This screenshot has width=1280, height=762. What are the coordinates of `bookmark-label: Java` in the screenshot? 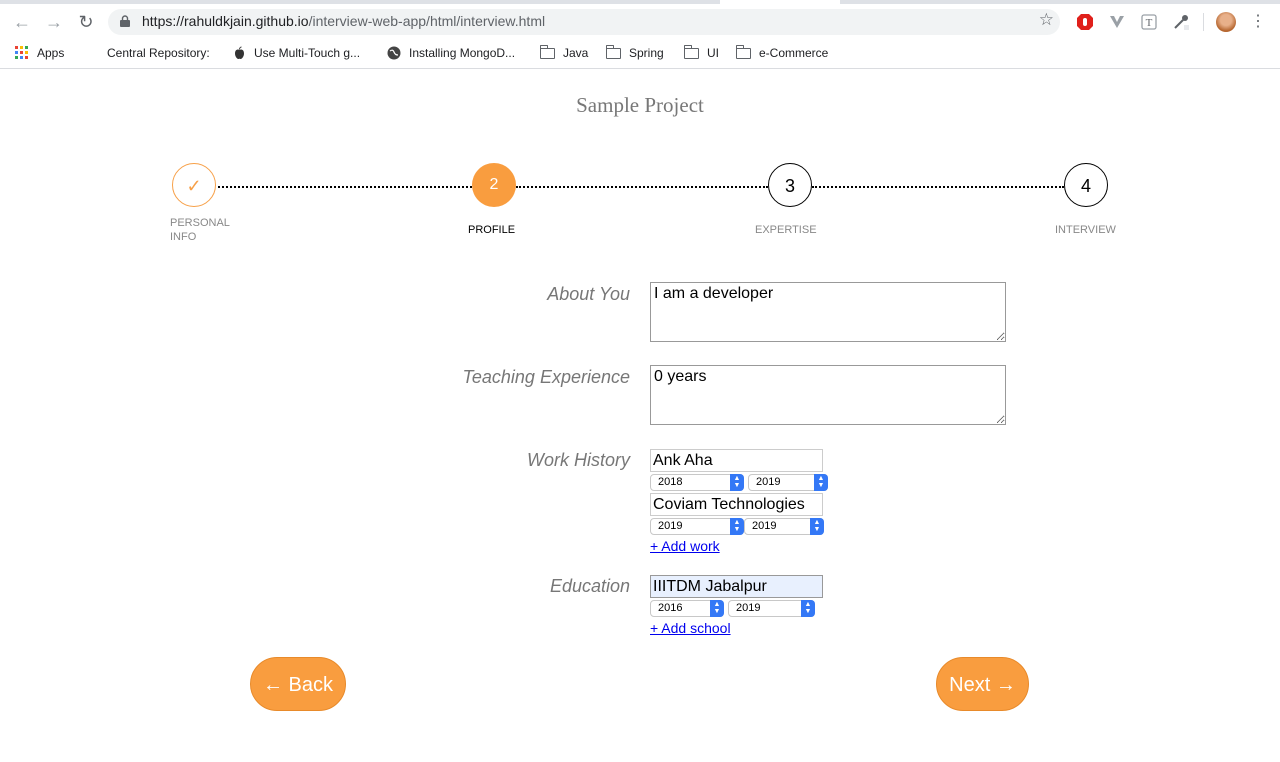 It's located at (576, 53).